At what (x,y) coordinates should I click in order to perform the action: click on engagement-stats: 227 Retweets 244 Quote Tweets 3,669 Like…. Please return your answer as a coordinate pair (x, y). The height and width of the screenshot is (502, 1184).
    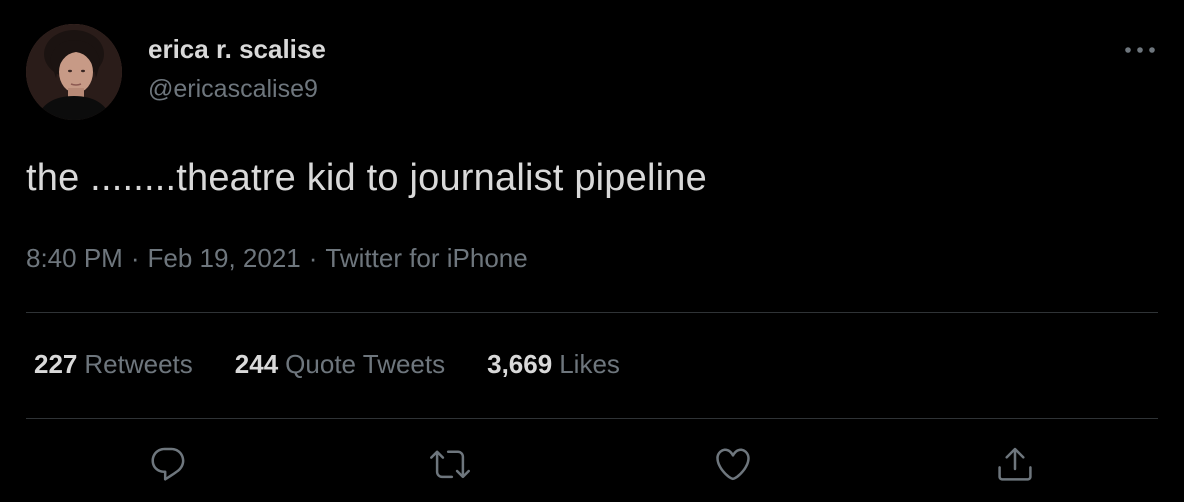
    Looking at the image, I should click on (348, 364).